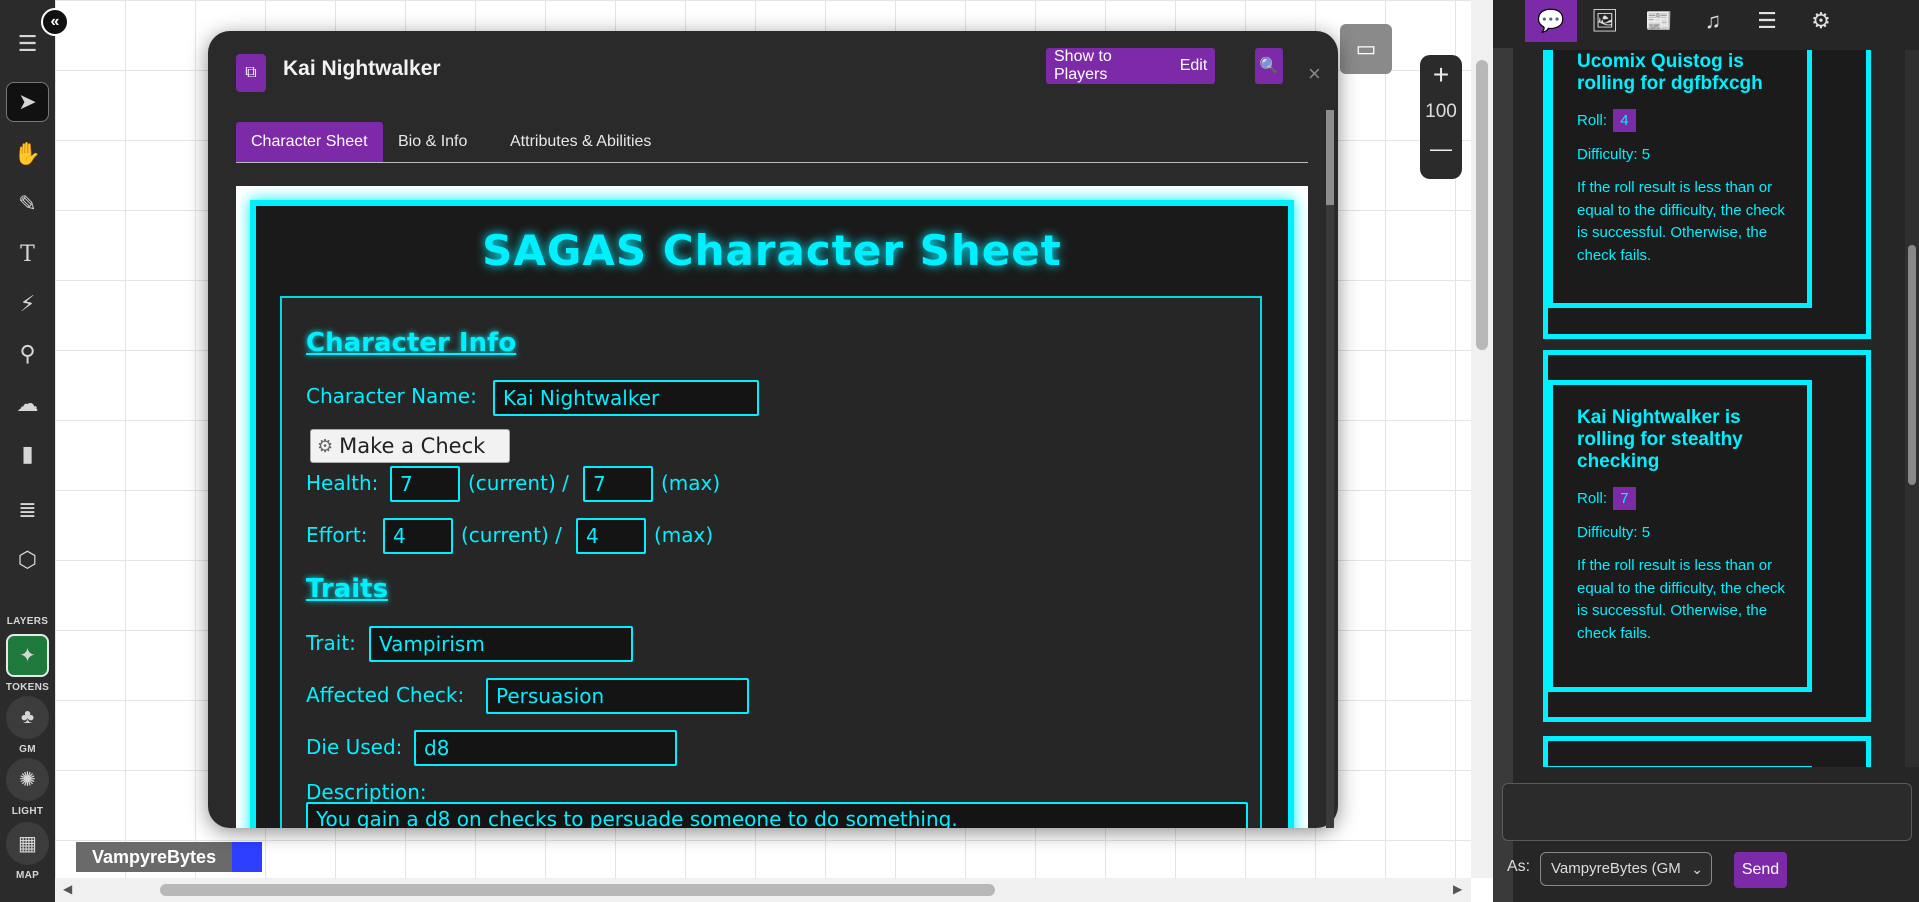 This screenshot has height=902, width=1919. What do you see at coordinates (27, 254) in the screenshot?
I see `text-tool-icon: T` at bounding box center [27, 254].